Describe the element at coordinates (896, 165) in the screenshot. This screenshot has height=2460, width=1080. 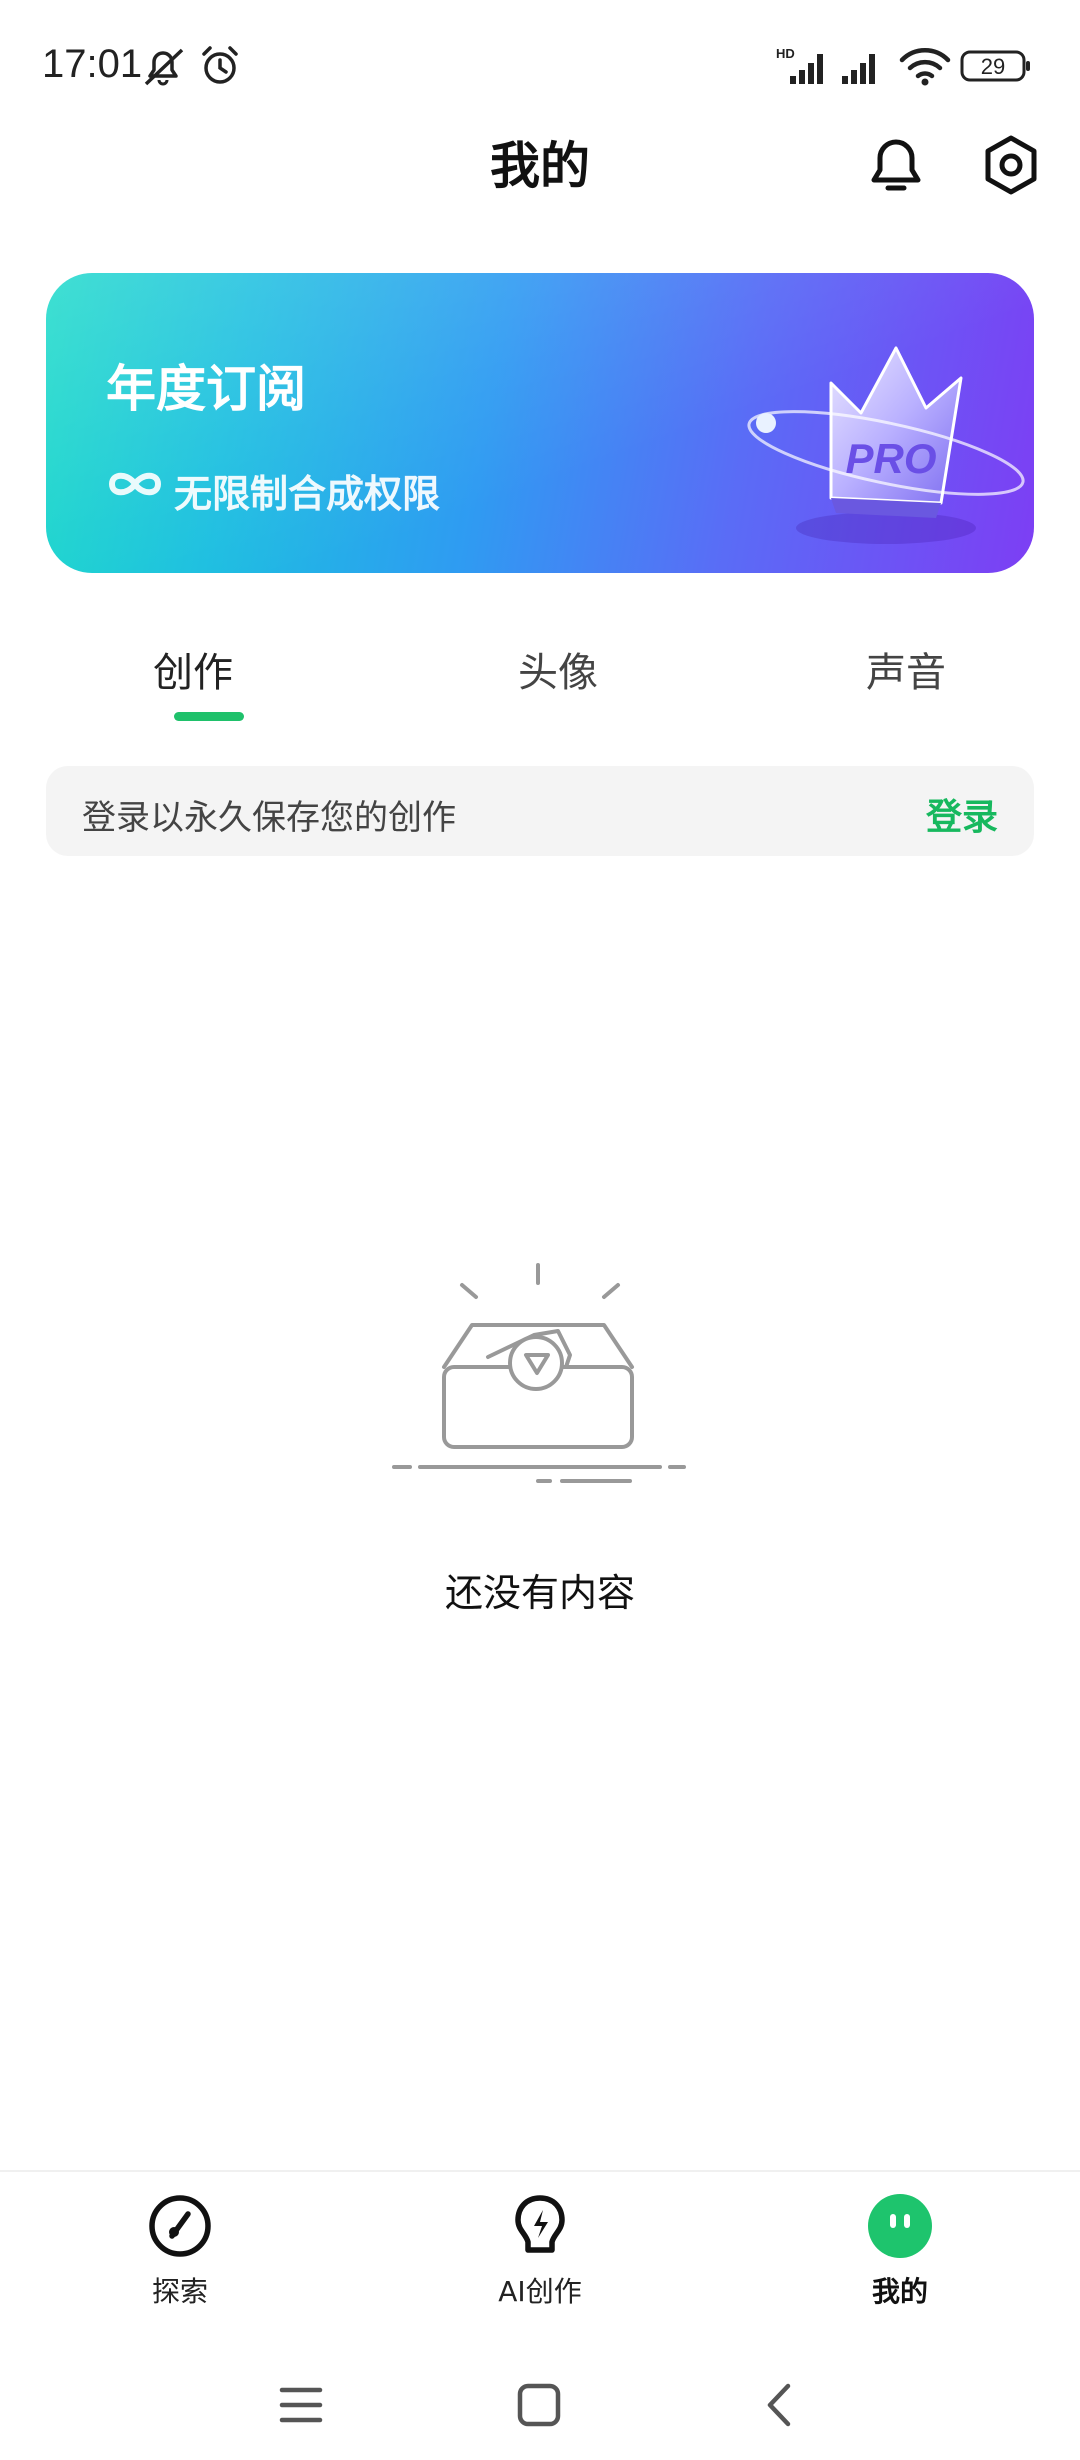
I see `bell-icon` at that location.